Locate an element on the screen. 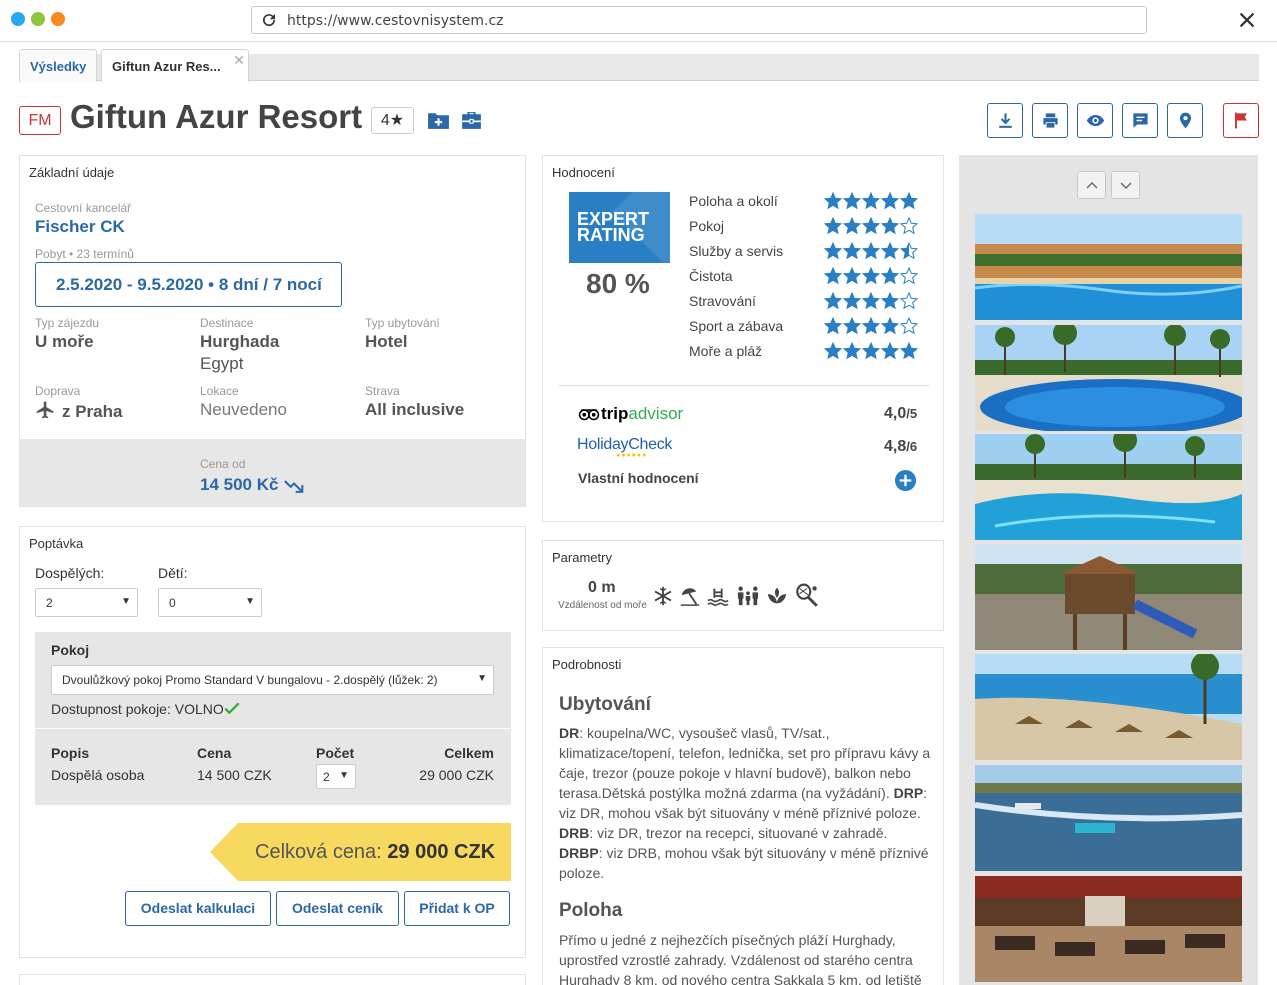 The height and width of the screenshot is (985, 1277). count-select: 2 ▼ is located at coordinates (336, 776).